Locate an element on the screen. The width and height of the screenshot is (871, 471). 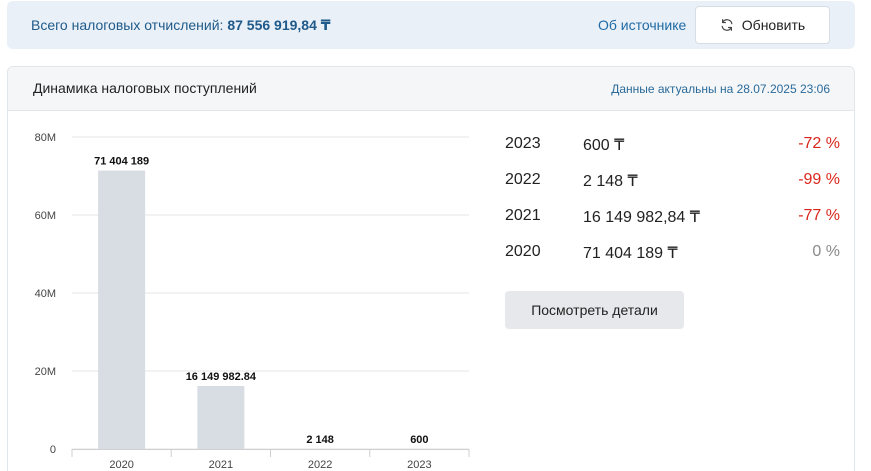
y-tick-label: 0 is located at coordinates (53, 450).